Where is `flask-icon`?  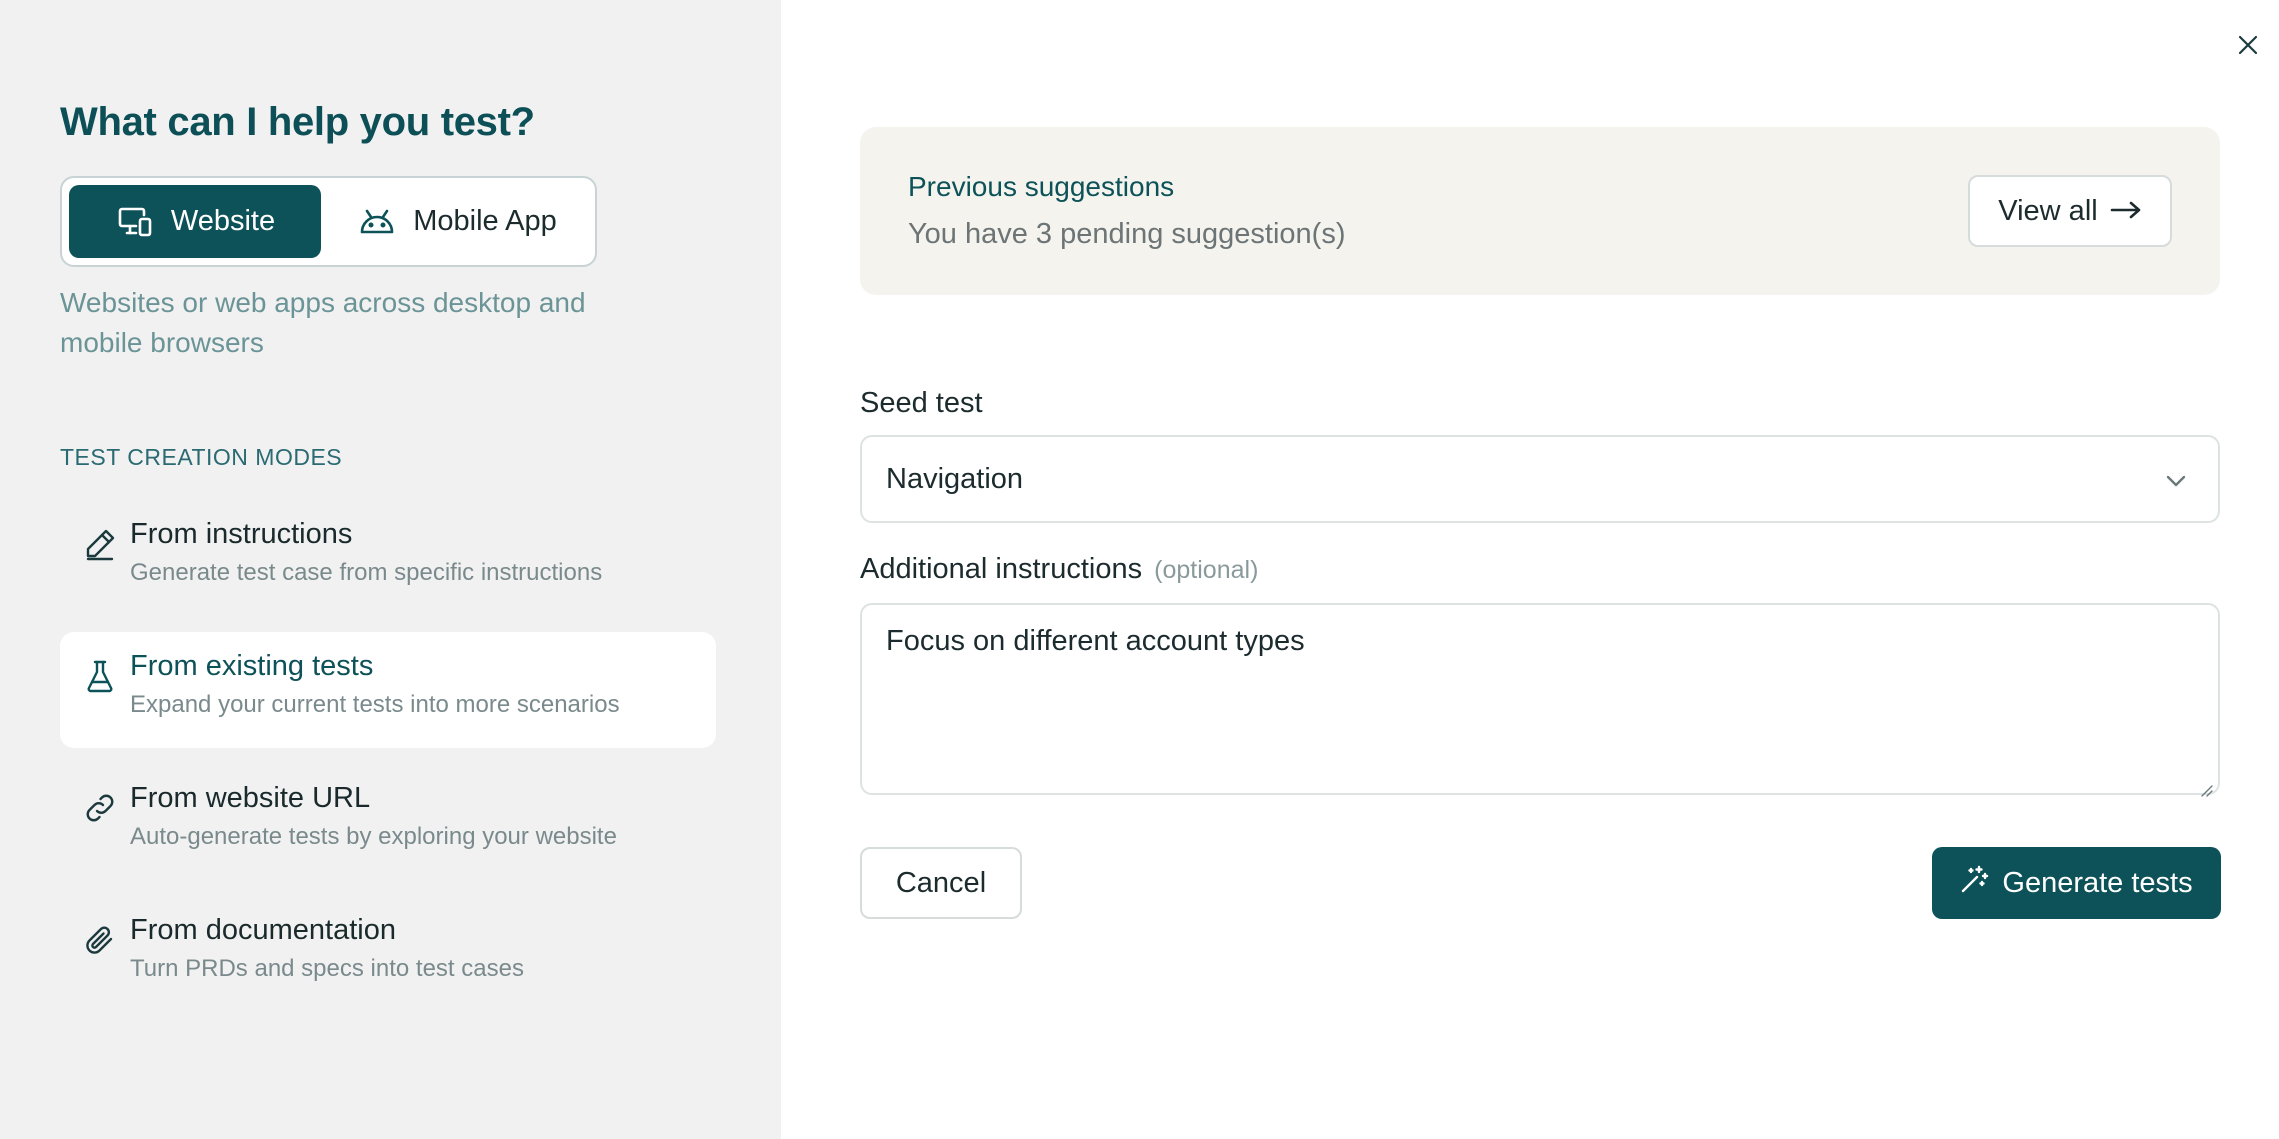
flask-icon is located at coordinates (100, 676).